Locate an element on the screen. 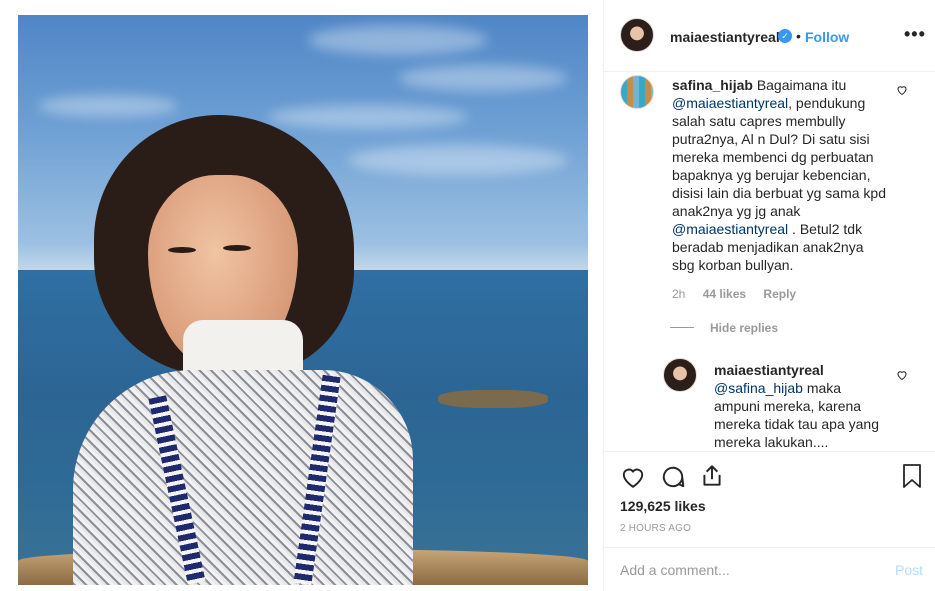 This screenshot has width=935, height=591. reply-like-heart-icon is located at coordinates (902, 375).